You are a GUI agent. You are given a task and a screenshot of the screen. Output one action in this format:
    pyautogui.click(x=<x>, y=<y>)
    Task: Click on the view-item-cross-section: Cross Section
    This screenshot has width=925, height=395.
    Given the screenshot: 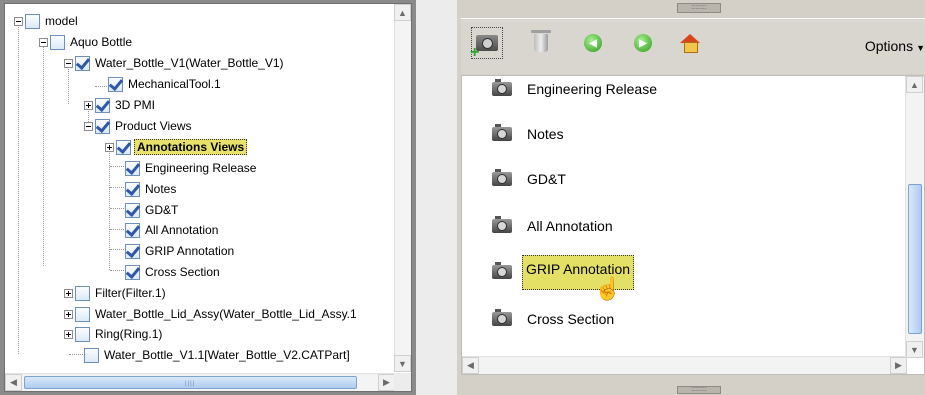 What is the action you would take?
    pyautogui.click(x=553, y=319)
    